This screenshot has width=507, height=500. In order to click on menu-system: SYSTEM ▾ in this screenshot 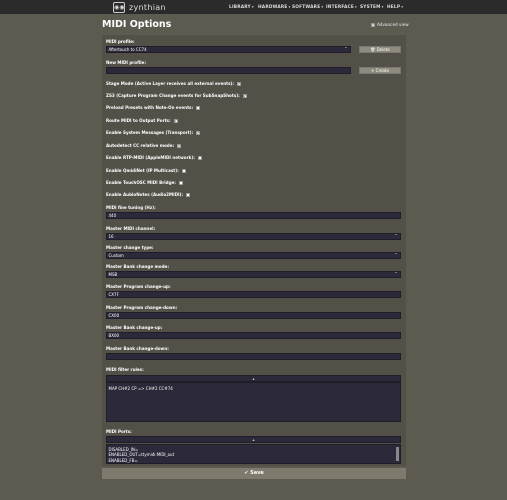, I will do `click(372, 7)`.